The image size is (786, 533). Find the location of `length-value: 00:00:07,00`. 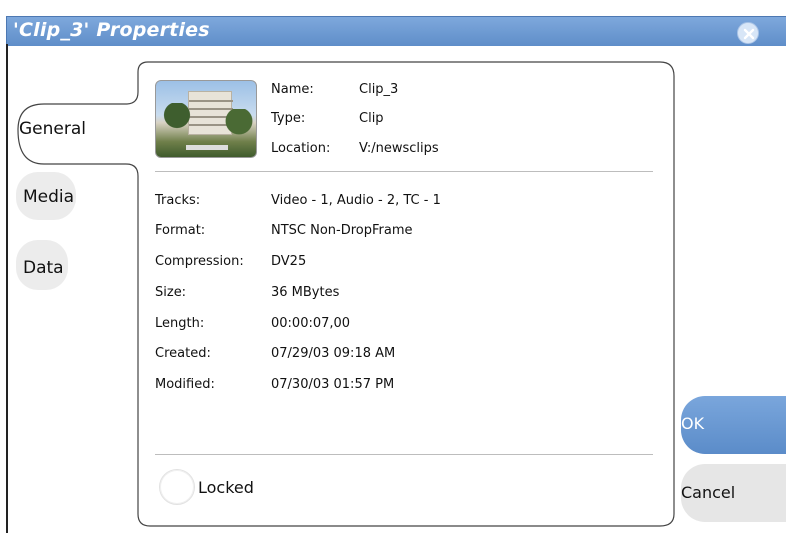

length-value: 00:00:07,00 is located at coordinates (311, 323).